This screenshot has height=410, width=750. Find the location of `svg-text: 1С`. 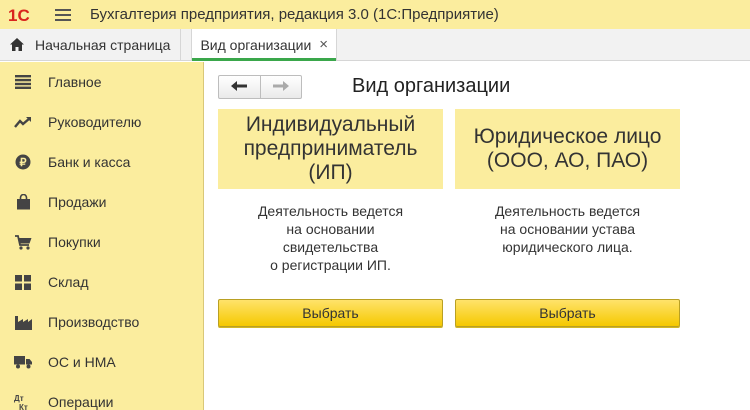

svg-text: 1С is located at coordinates (19, 15).